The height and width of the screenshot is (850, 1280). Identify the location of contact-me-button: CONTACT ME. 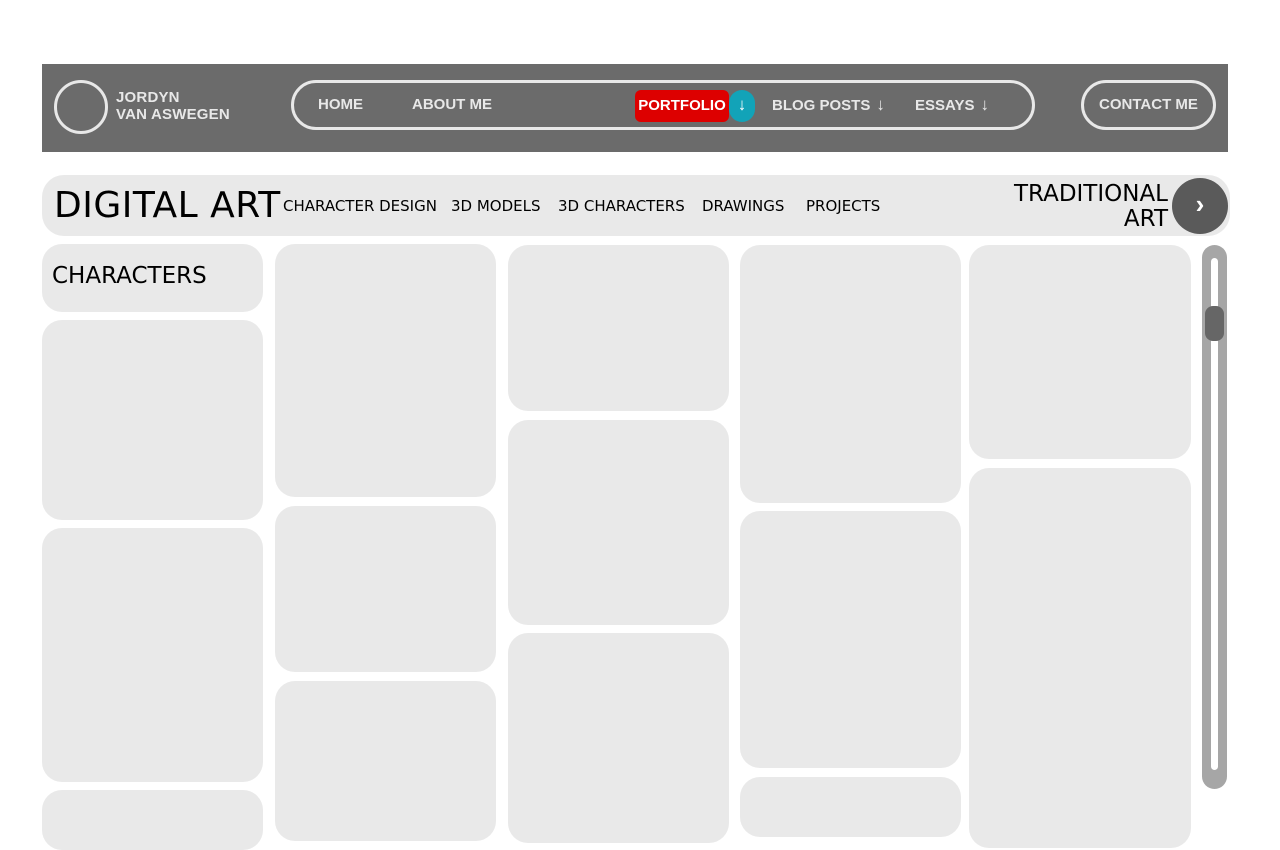
(1148, 105).